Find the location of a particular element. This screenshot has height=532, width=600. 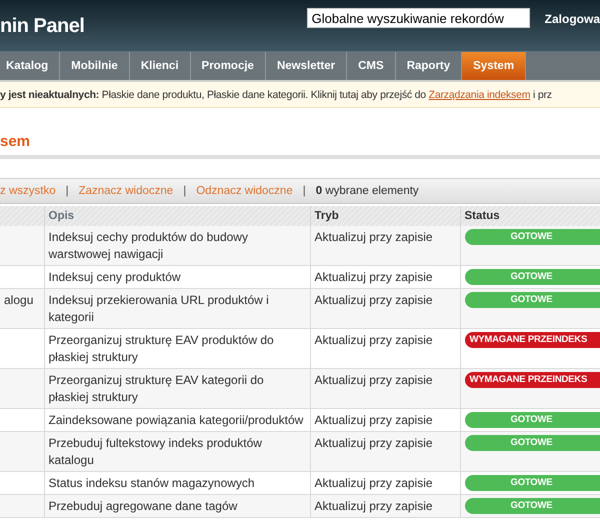

nav-tab: Promocje is located at coordinates (228, 66).